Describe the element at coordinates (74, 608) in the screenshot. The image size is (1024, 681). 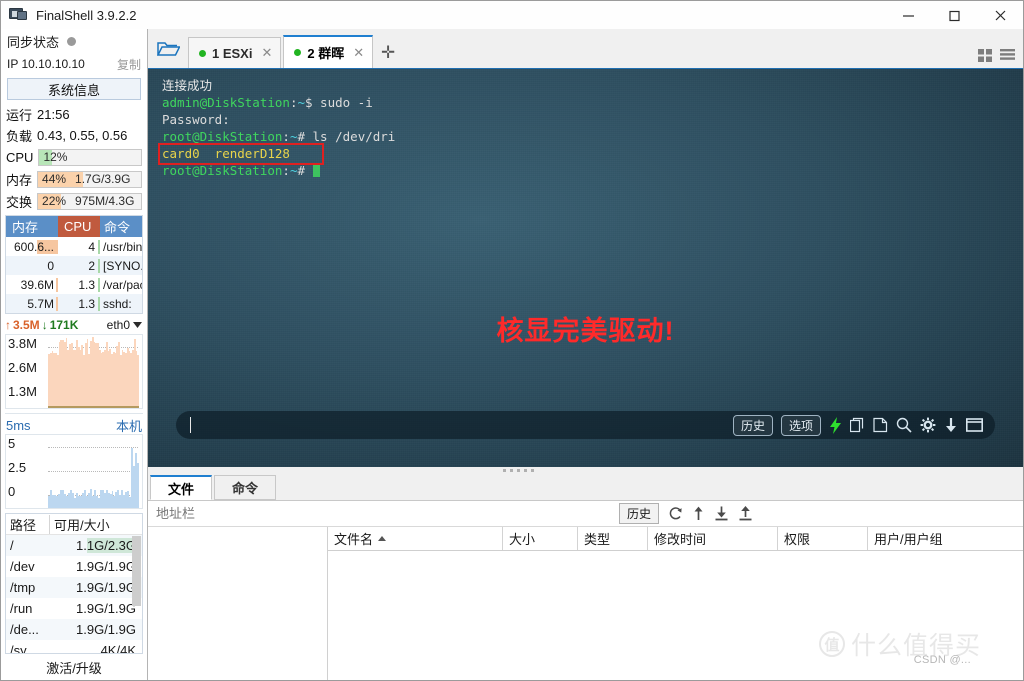
I see `disk-row: /run 1.9G/1.9G` at that location.